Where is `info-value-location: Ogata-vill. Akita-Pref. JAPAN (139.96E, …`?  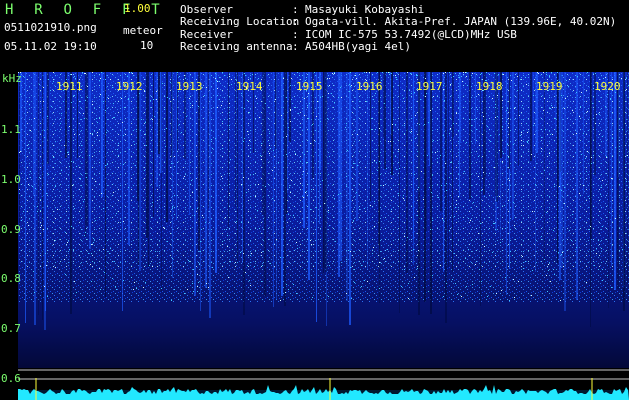
info-value-location: Ogata-vill. Akita-Pref. JAPAN (139.96E, … is located at coordinates (461, 21).